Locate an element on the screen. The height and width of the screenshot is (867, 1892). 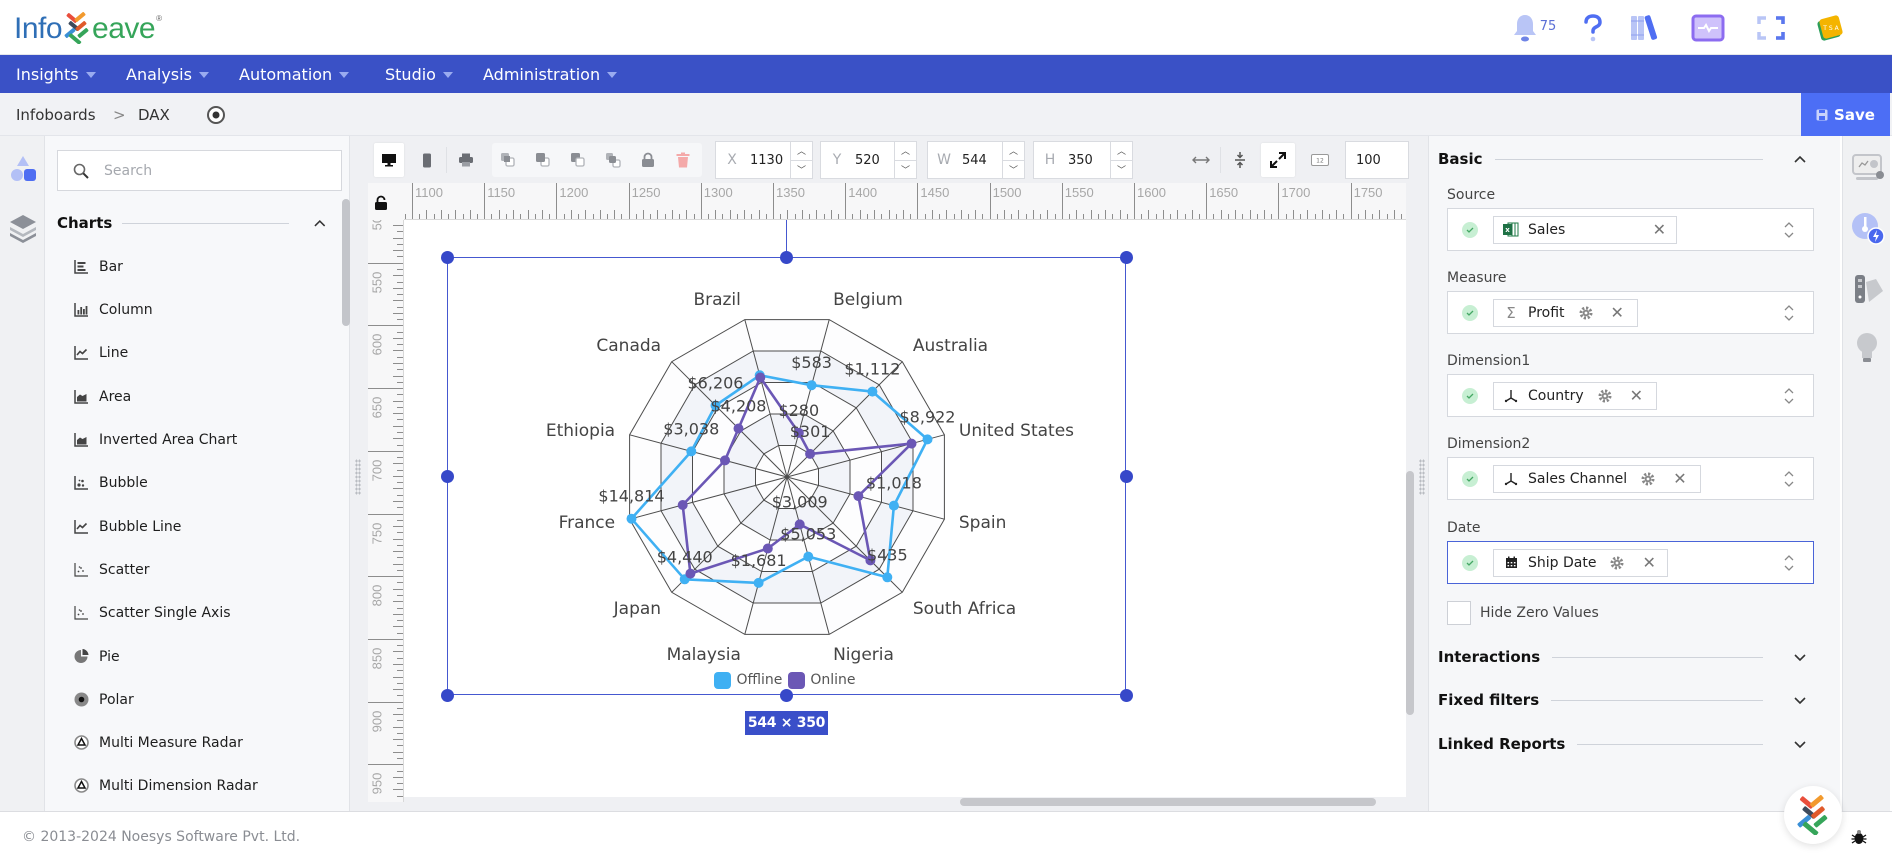
theme-tab is located at coordinates (1868, 289).